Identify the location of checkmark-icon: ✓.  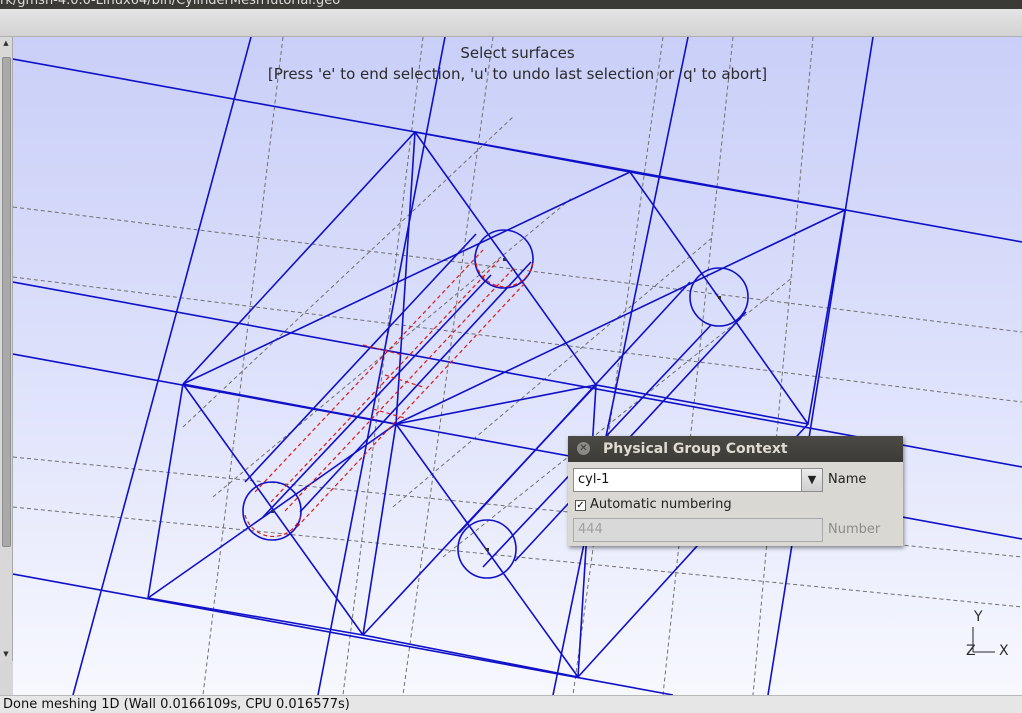
(580, 505).